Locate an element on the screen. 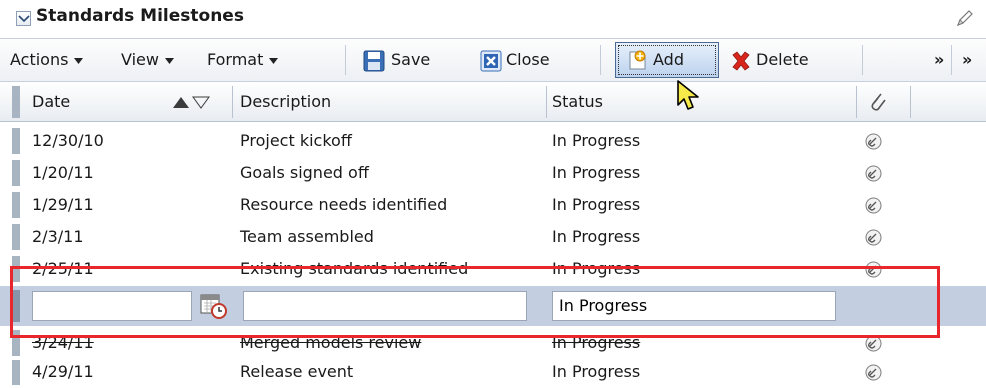  close-button: Close is located at coordinates (528, 60).